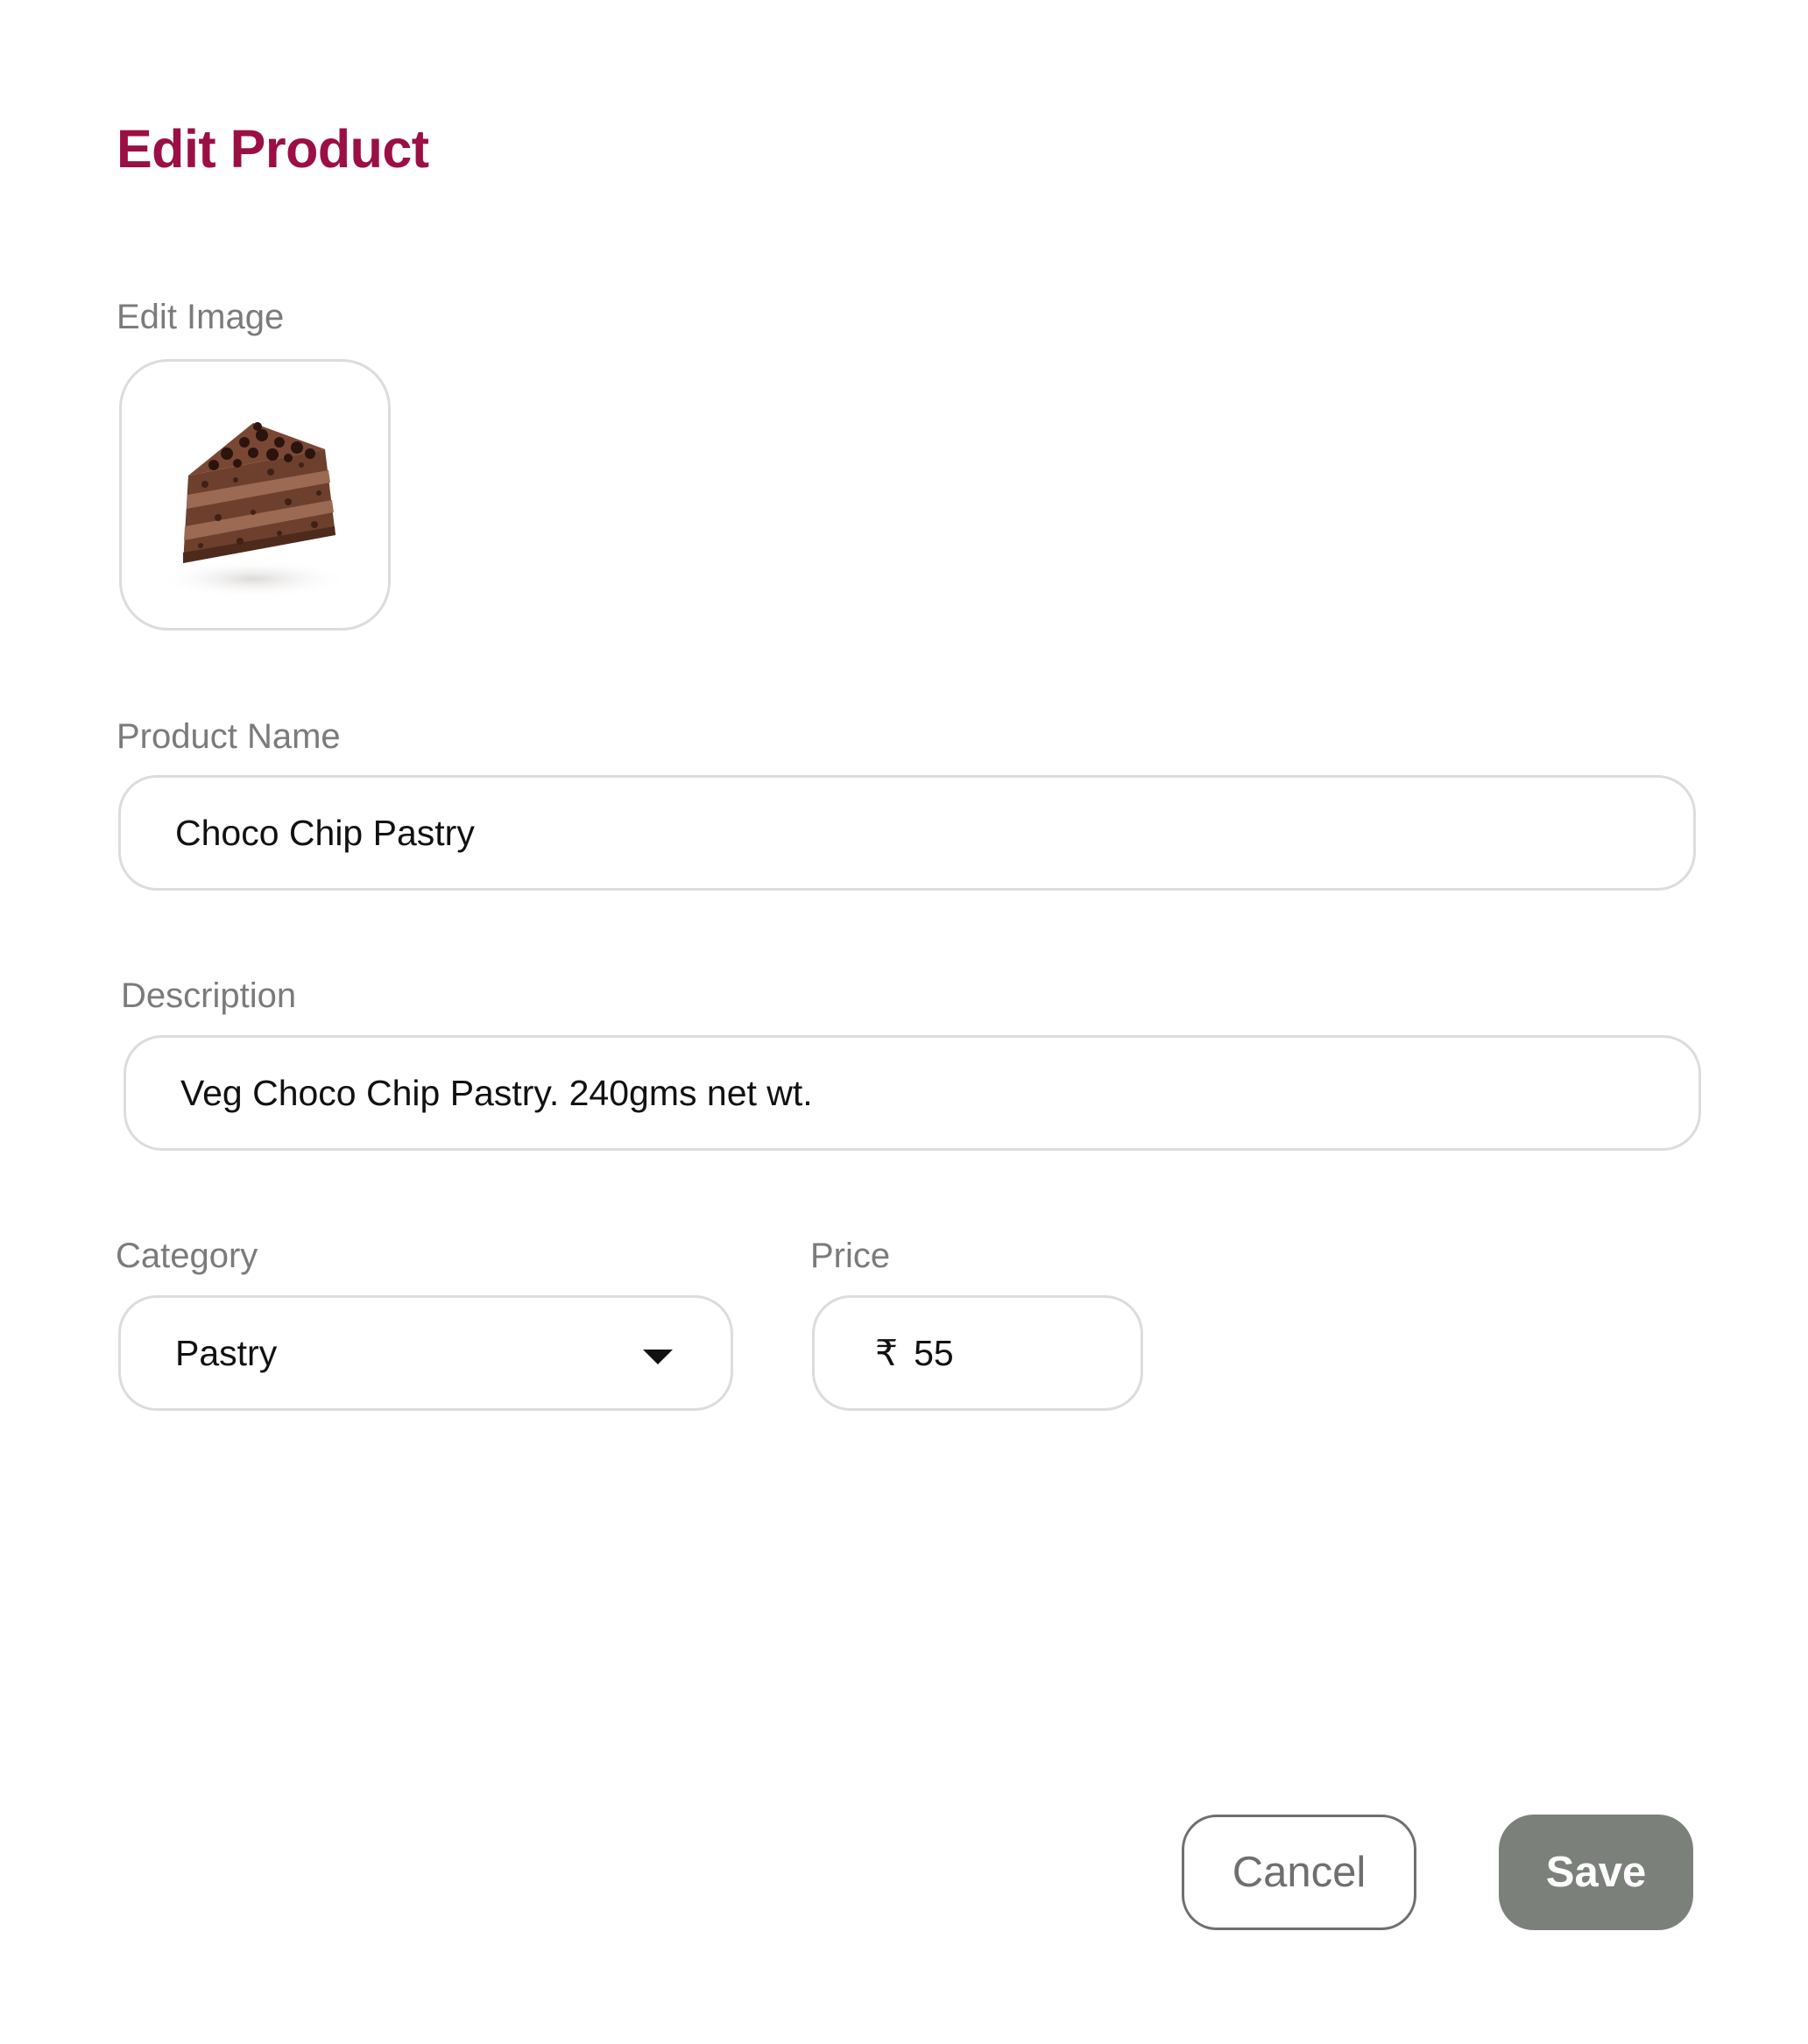 This screenshot has width=1808, height=2044. I want to click on product-name-label: Product Name, so click(229, 736).